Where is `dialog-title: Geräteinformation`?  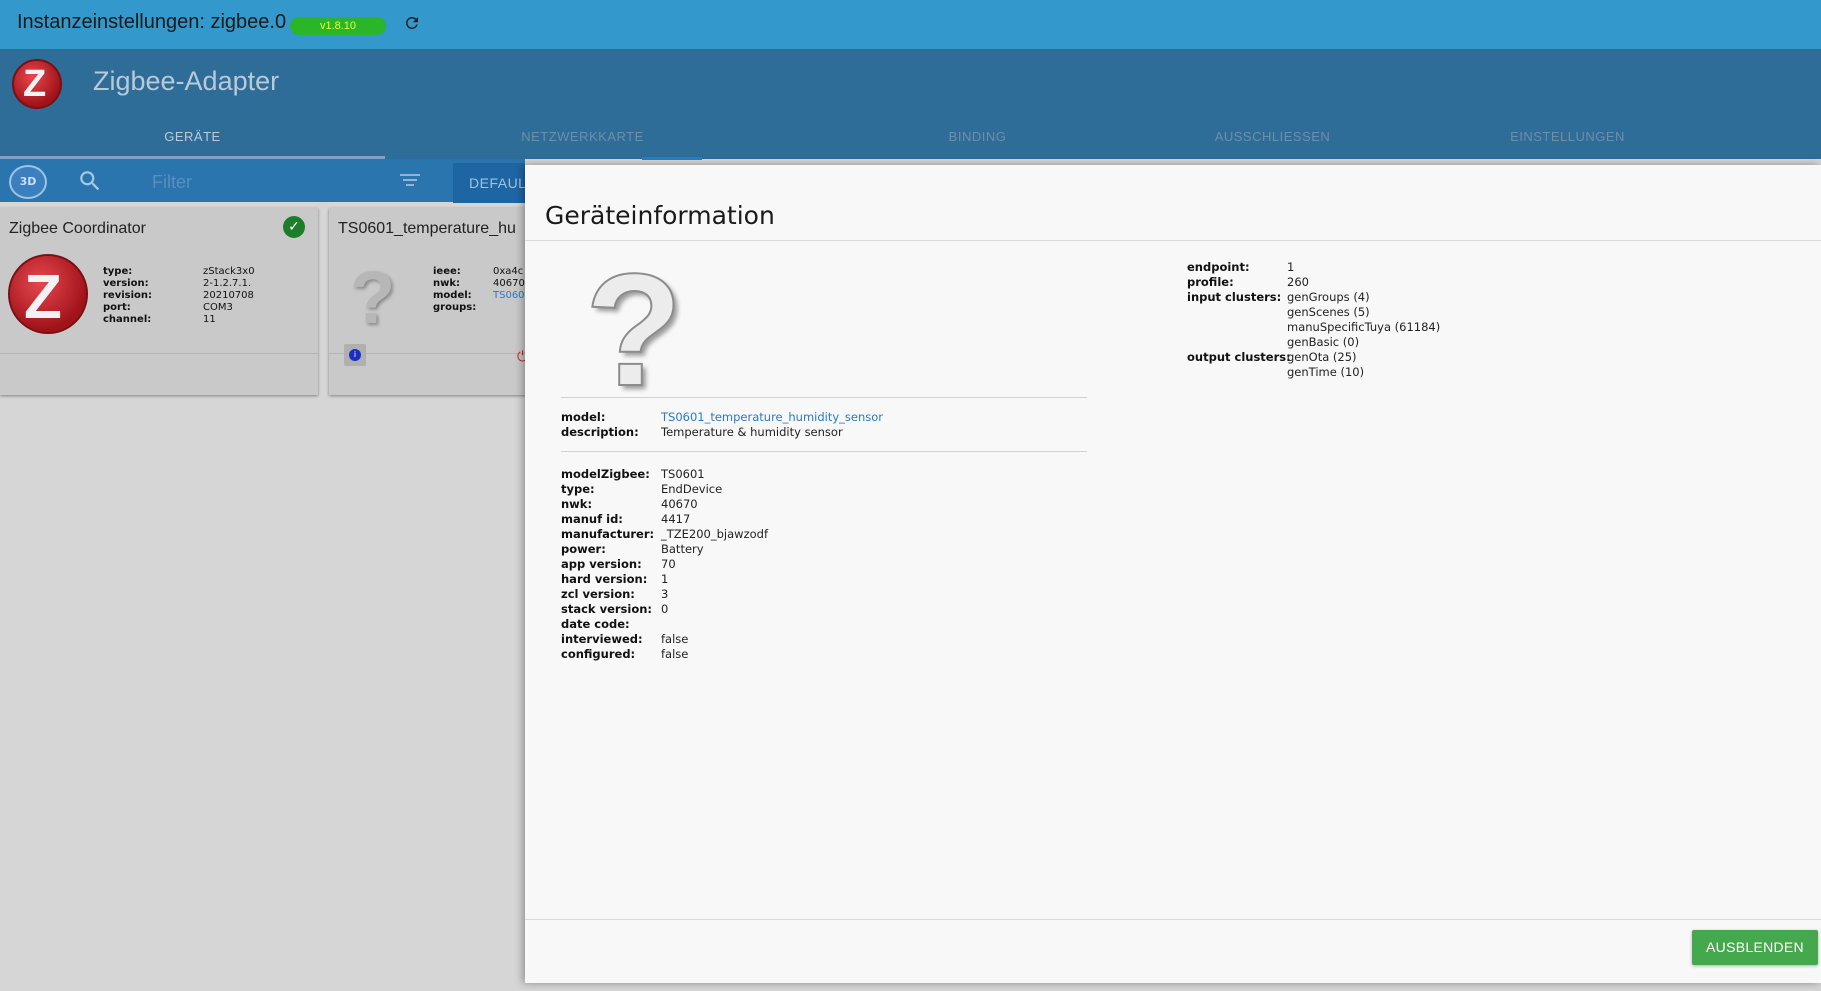 dialog-title: Geräteinformation is located at coordinates (660, 215).